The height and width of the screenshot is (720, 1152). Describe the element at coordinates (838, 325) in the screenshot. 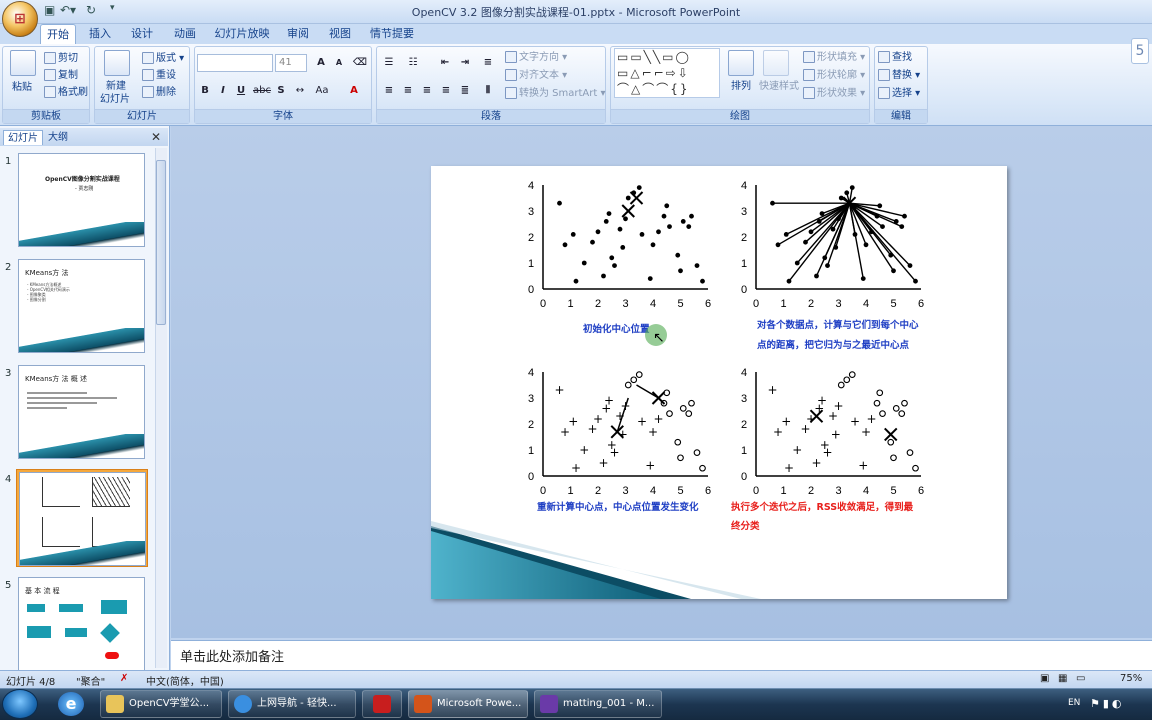

I see `label-assign-line1: 对各个数据点，计算与它们到每个中心` at that location.